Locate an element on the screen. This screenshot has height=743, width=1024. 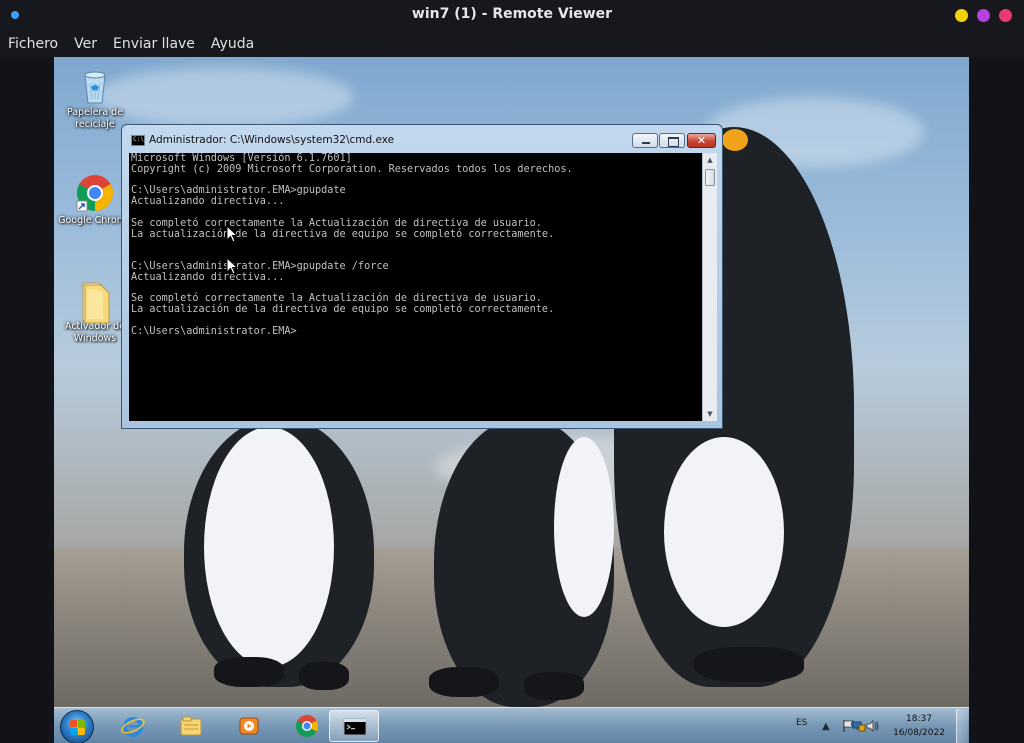
folder-icon is located at coordinates (95, 301).